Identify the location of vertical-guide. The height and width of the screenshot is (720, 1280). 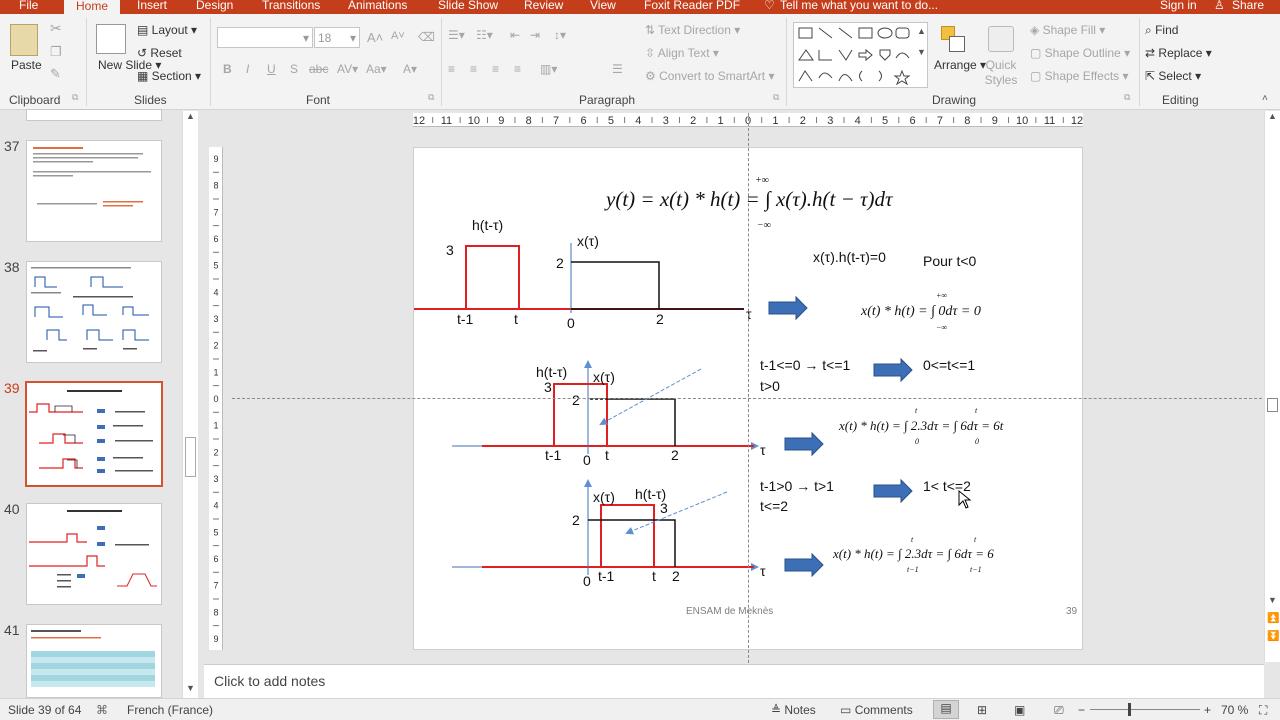
(748, 388).